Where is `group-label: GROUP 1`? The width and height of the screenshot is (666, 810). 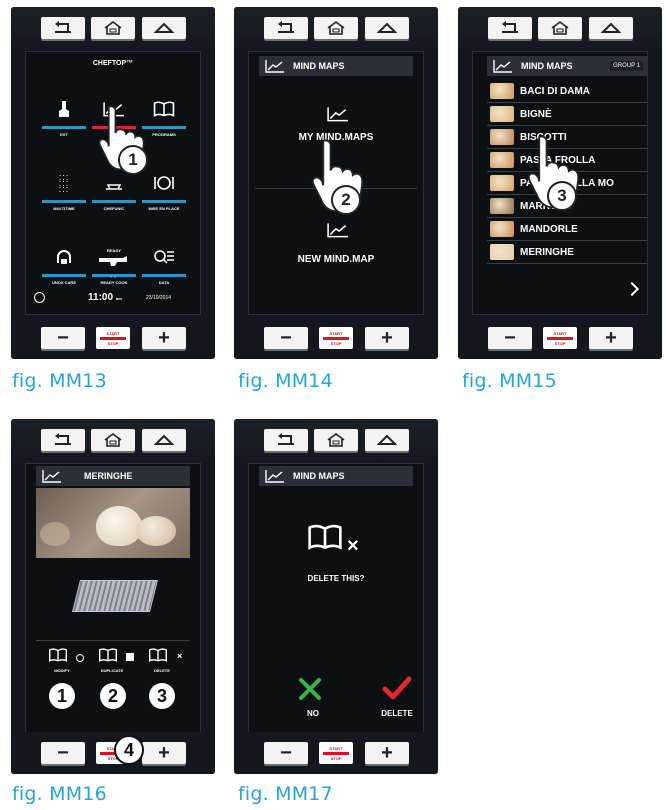 group-label: GROUP 1 is located at coordinates (626, 66).